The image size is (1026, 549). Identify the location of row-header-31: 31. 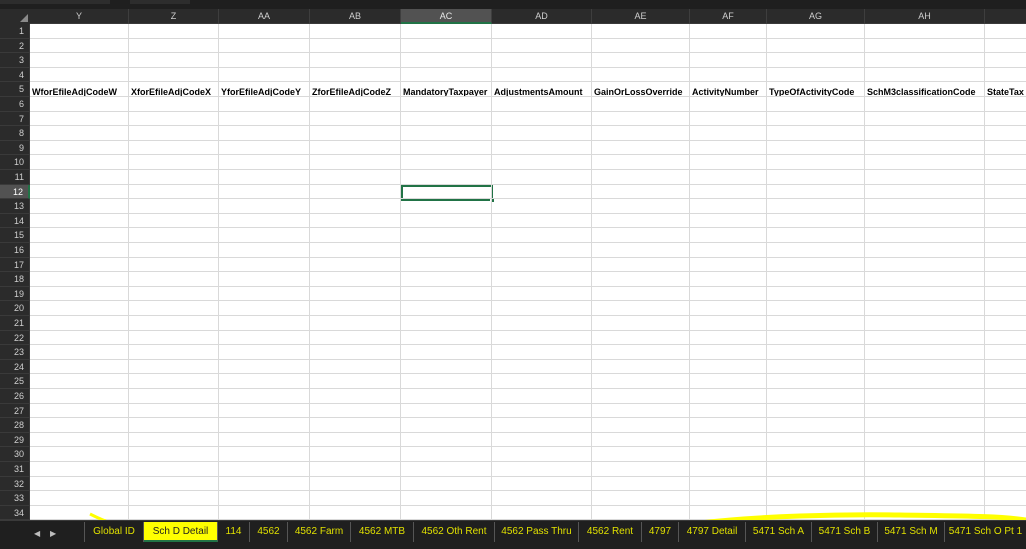
(15, 469).